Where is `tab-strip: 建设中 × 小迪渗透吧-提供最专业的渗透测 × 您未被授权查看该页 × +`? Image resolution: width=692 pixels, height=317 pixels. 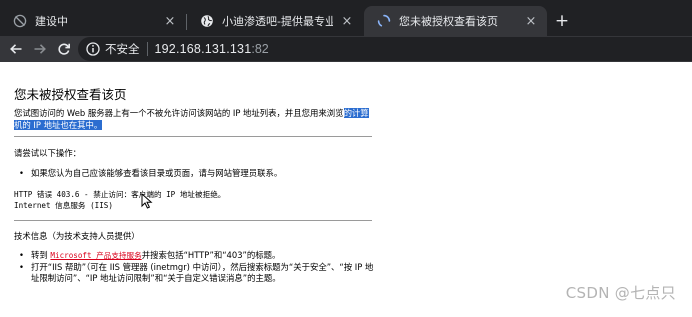 tab-strip: 建设中 × 小迪渗透吧-提供最专业的渗透测 × 您未被授权查看该页 × + is located at coordinates (346, 18).